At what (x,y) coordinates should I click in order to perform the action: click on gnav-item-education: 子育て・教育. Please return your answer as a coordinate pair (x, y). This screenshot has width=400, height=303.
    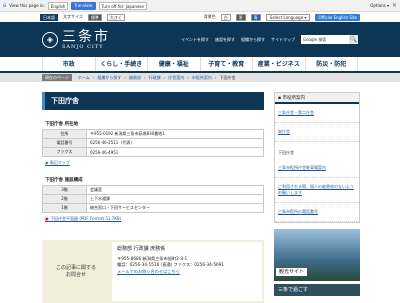
    Looking at the image, I should click on (226, 64).